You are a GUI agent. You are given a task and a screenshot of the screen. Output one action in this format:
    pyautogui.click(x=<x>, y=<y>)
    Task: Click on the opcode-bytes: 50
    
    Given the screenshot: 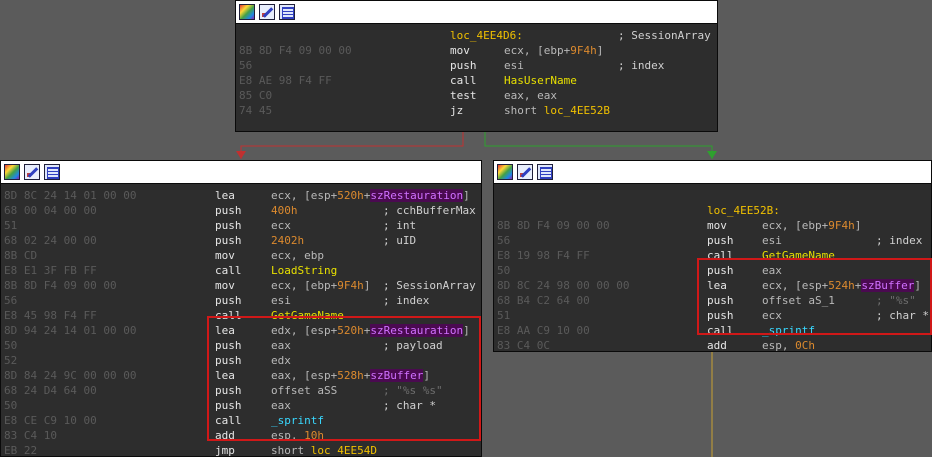 What is the action you would take?
    pyautogui.click(x=11, y=345)
    